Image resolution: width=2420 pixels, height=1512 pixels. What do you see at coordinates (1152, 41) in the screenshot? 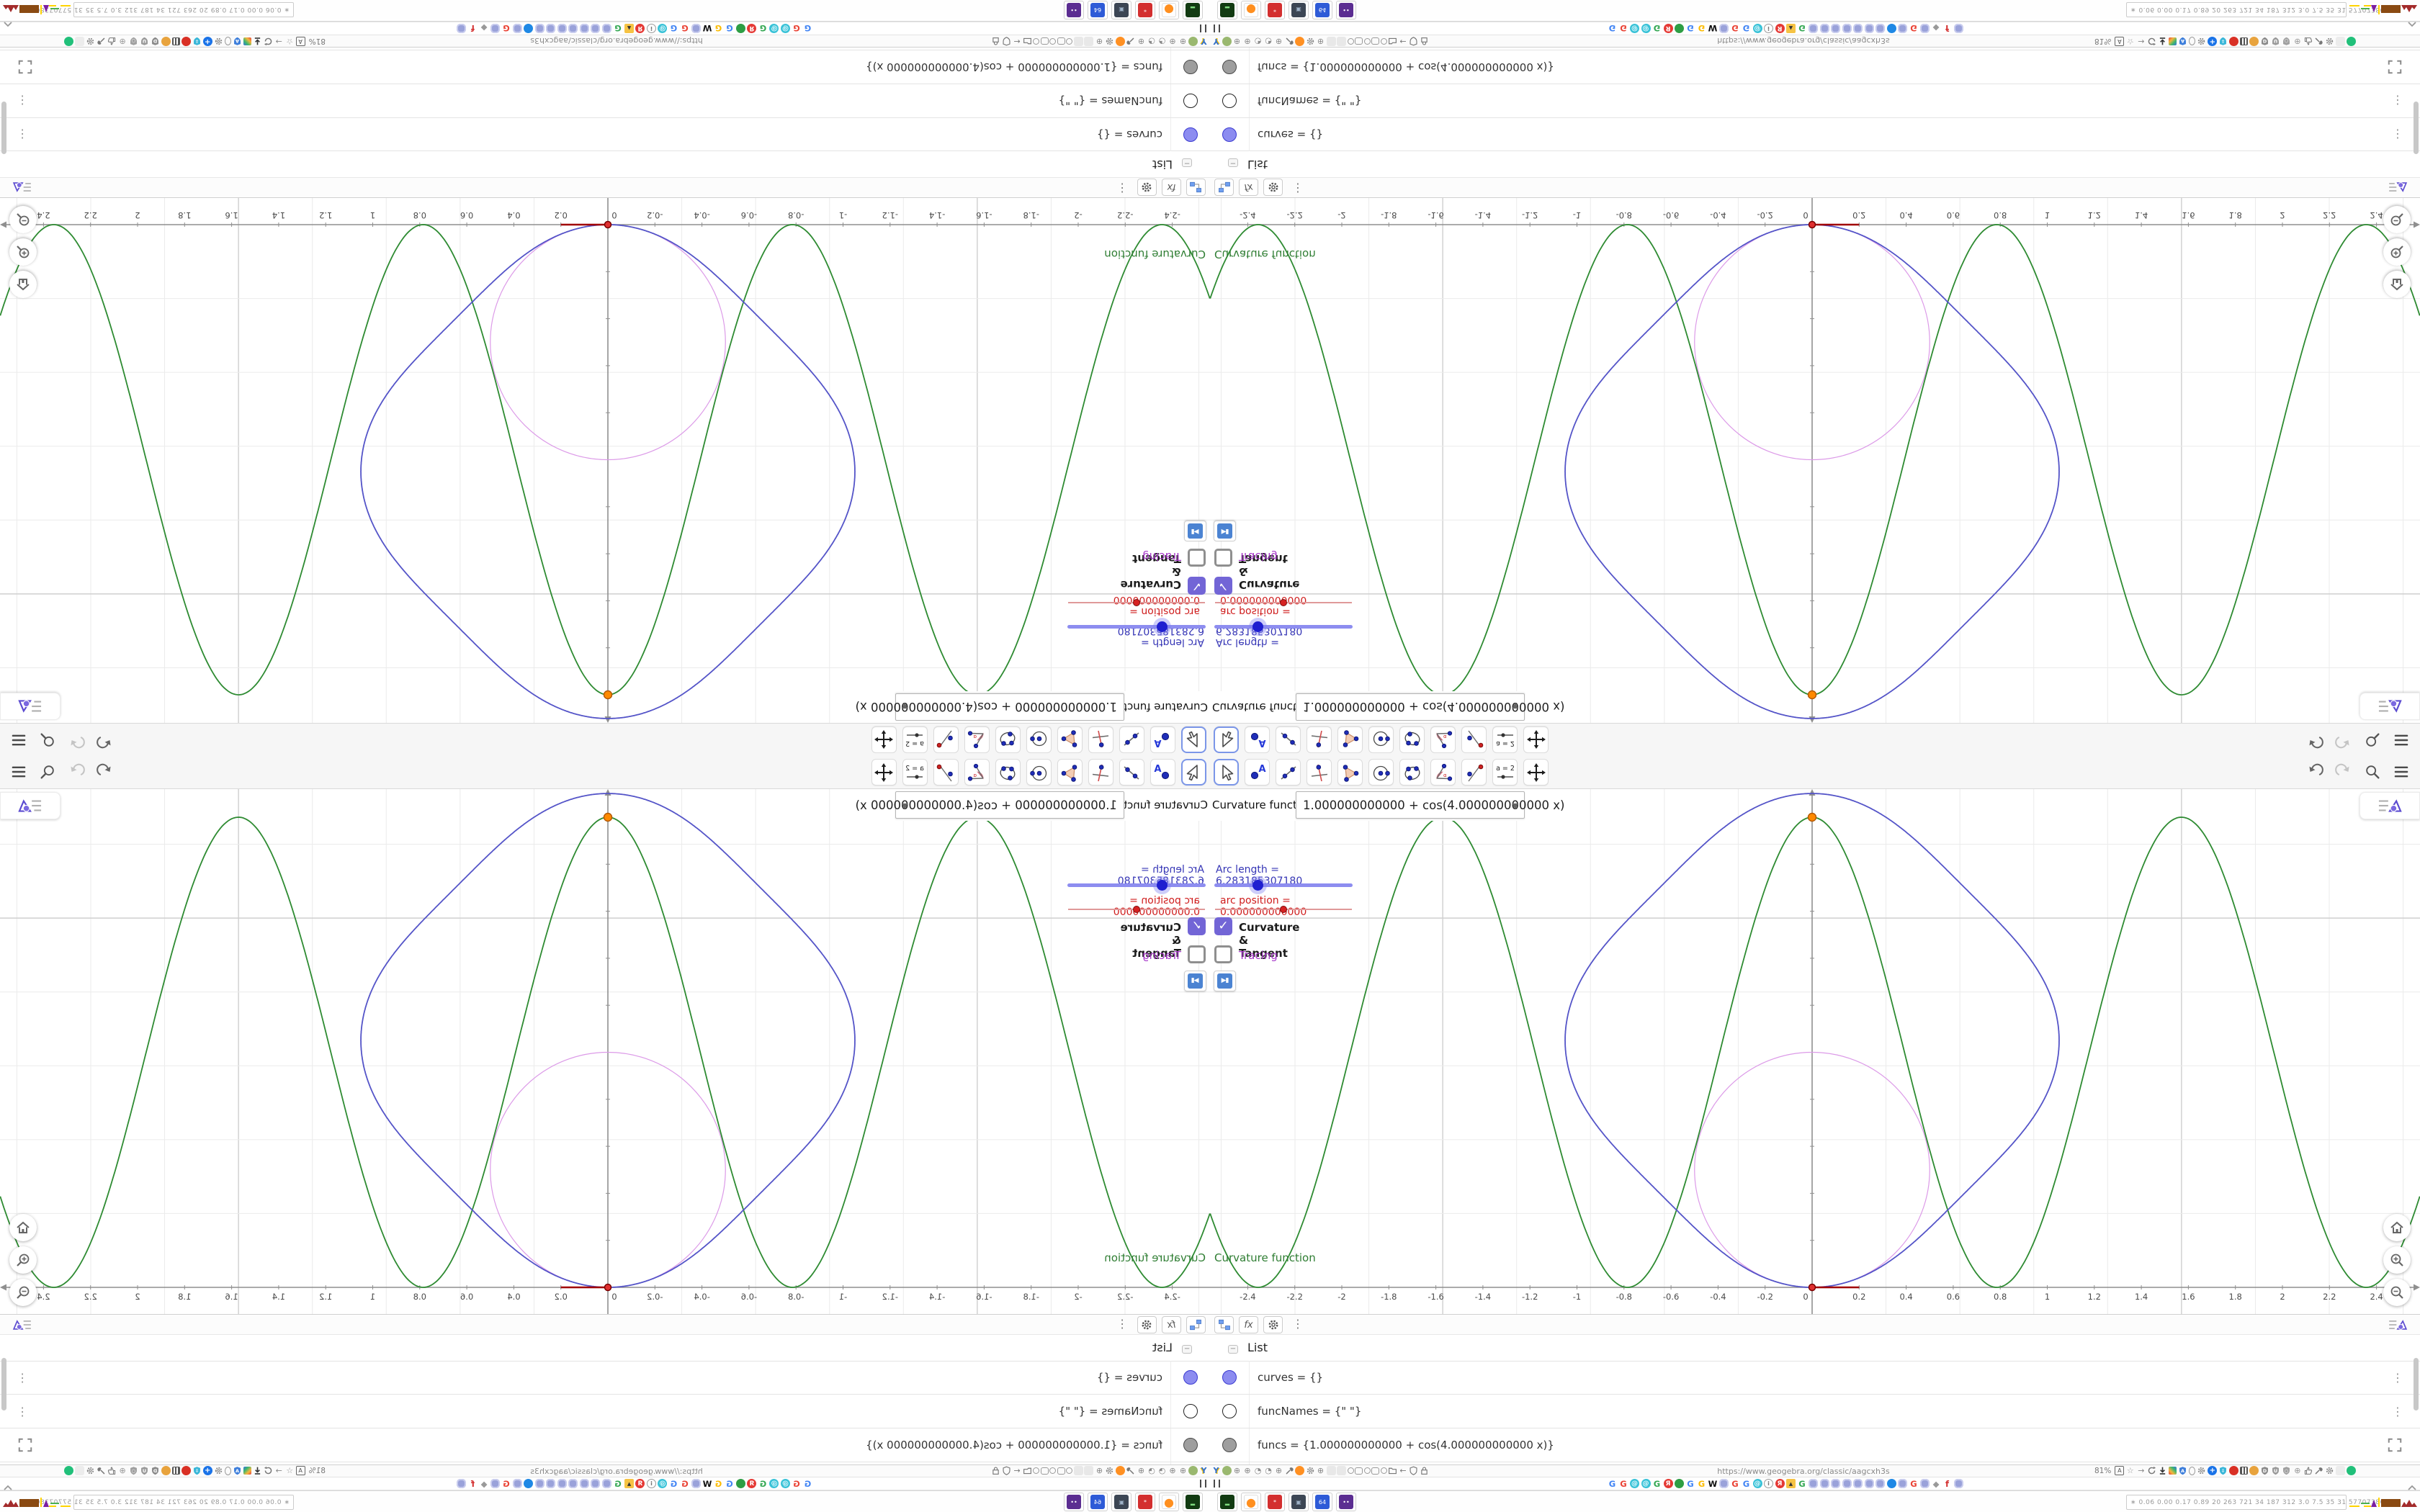
I see `gauge-icon: ◔` at bounding box center [1152, 41].